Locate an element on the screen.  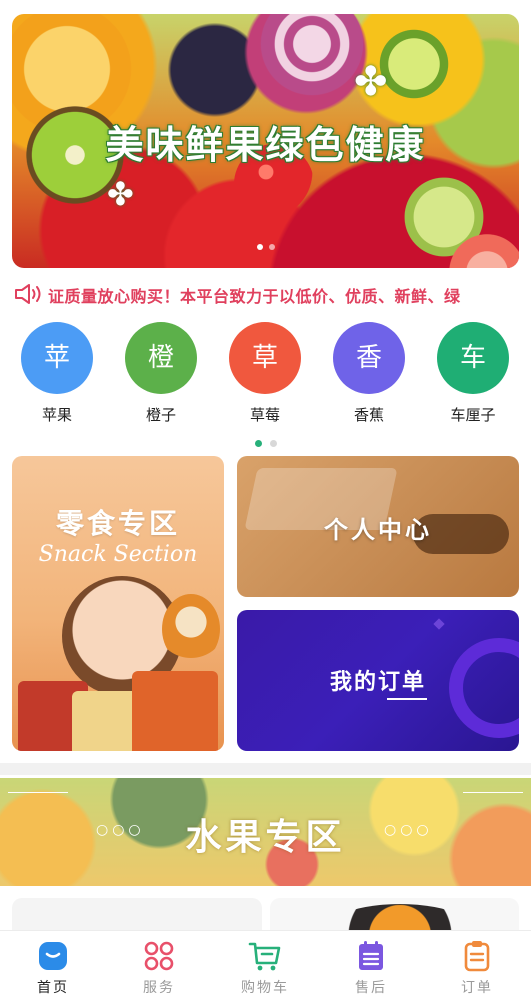
tab-after-sales: 售后 is located at coordinates (371, 968).